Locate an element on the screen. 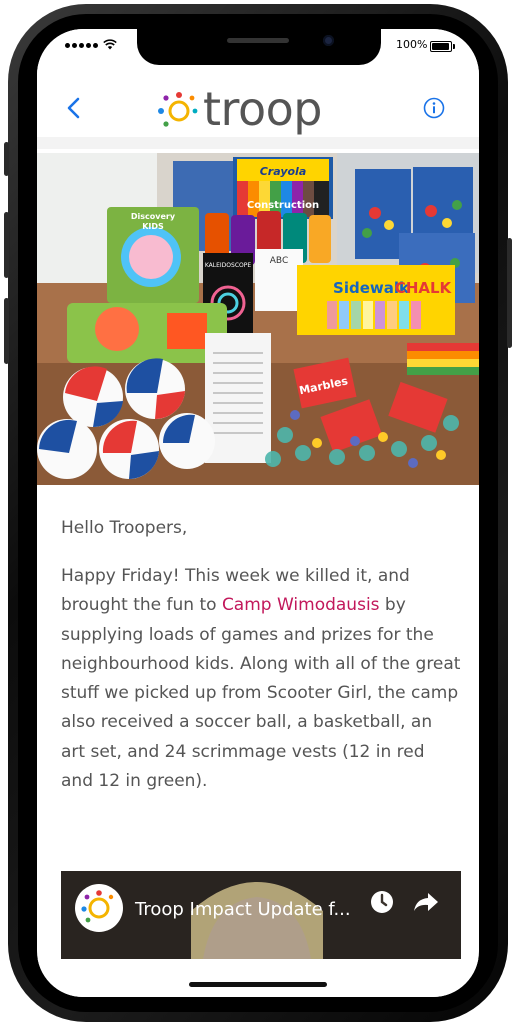  phone-side-button-volume-down is located at coordinates (6, 331).